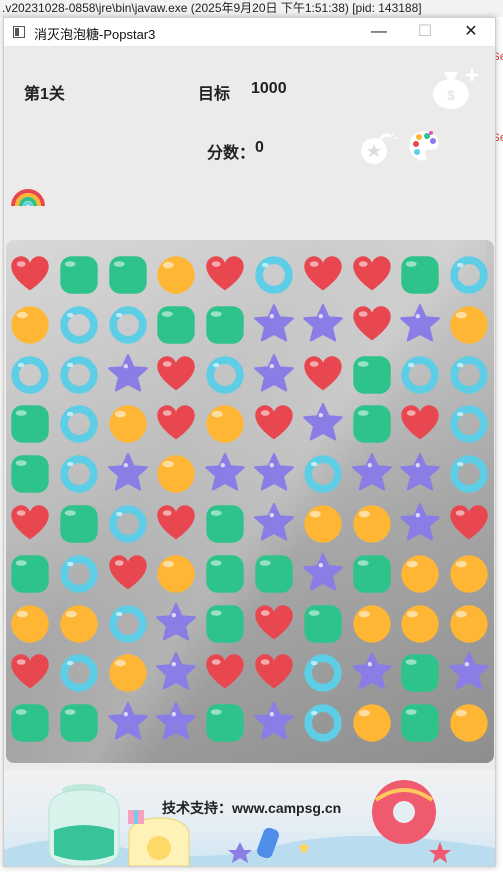 This screenshot has height=872, width=503. What do you see at coordinates (378, 150) in the screenshot?
I see `bomb-icon` at bounding box center [378, 150].